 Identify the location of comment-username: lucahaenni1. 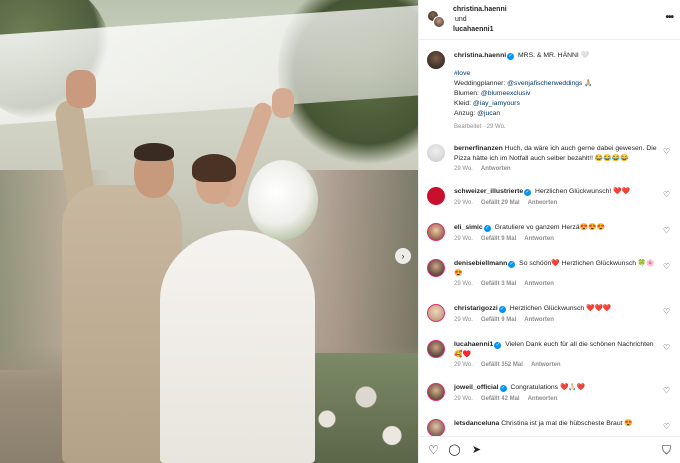
(473, 344).